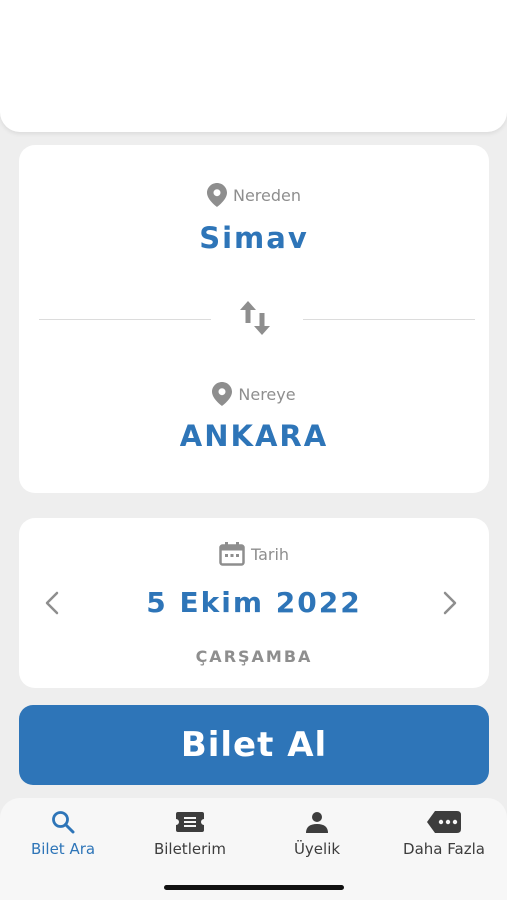 The width and height of the screenshot is (507, 900). Describe the element at coordinates (190, 849) in the screenshot. I see `tab-tickets-label: Biletlerim` at that location.